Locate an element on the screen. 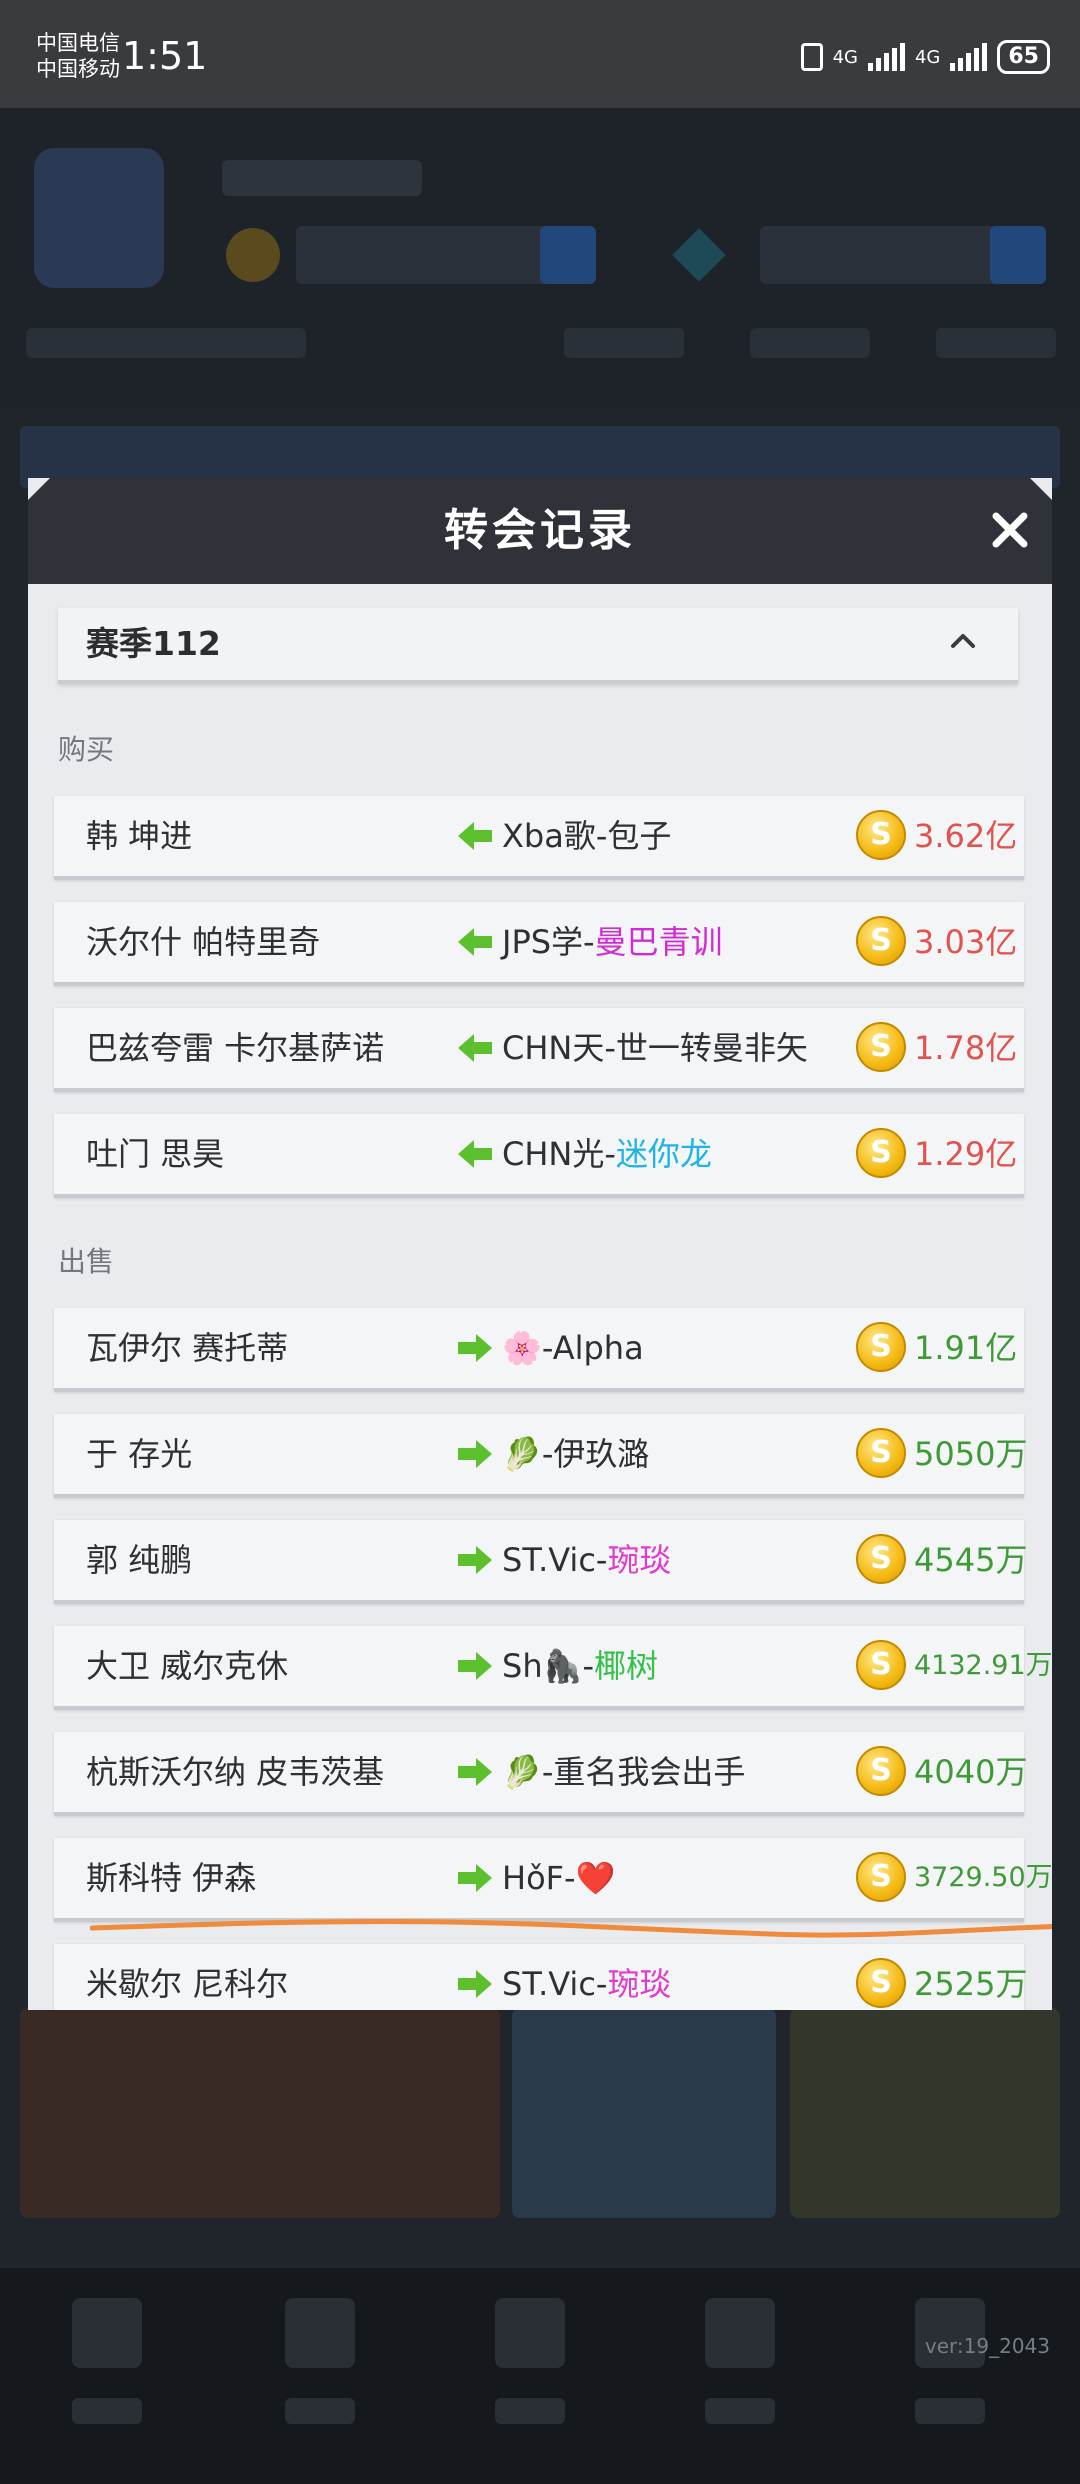 This screenshot has height=2484, width=1080. player-name: 韩 坤进 is located at coordinates (139, 836).